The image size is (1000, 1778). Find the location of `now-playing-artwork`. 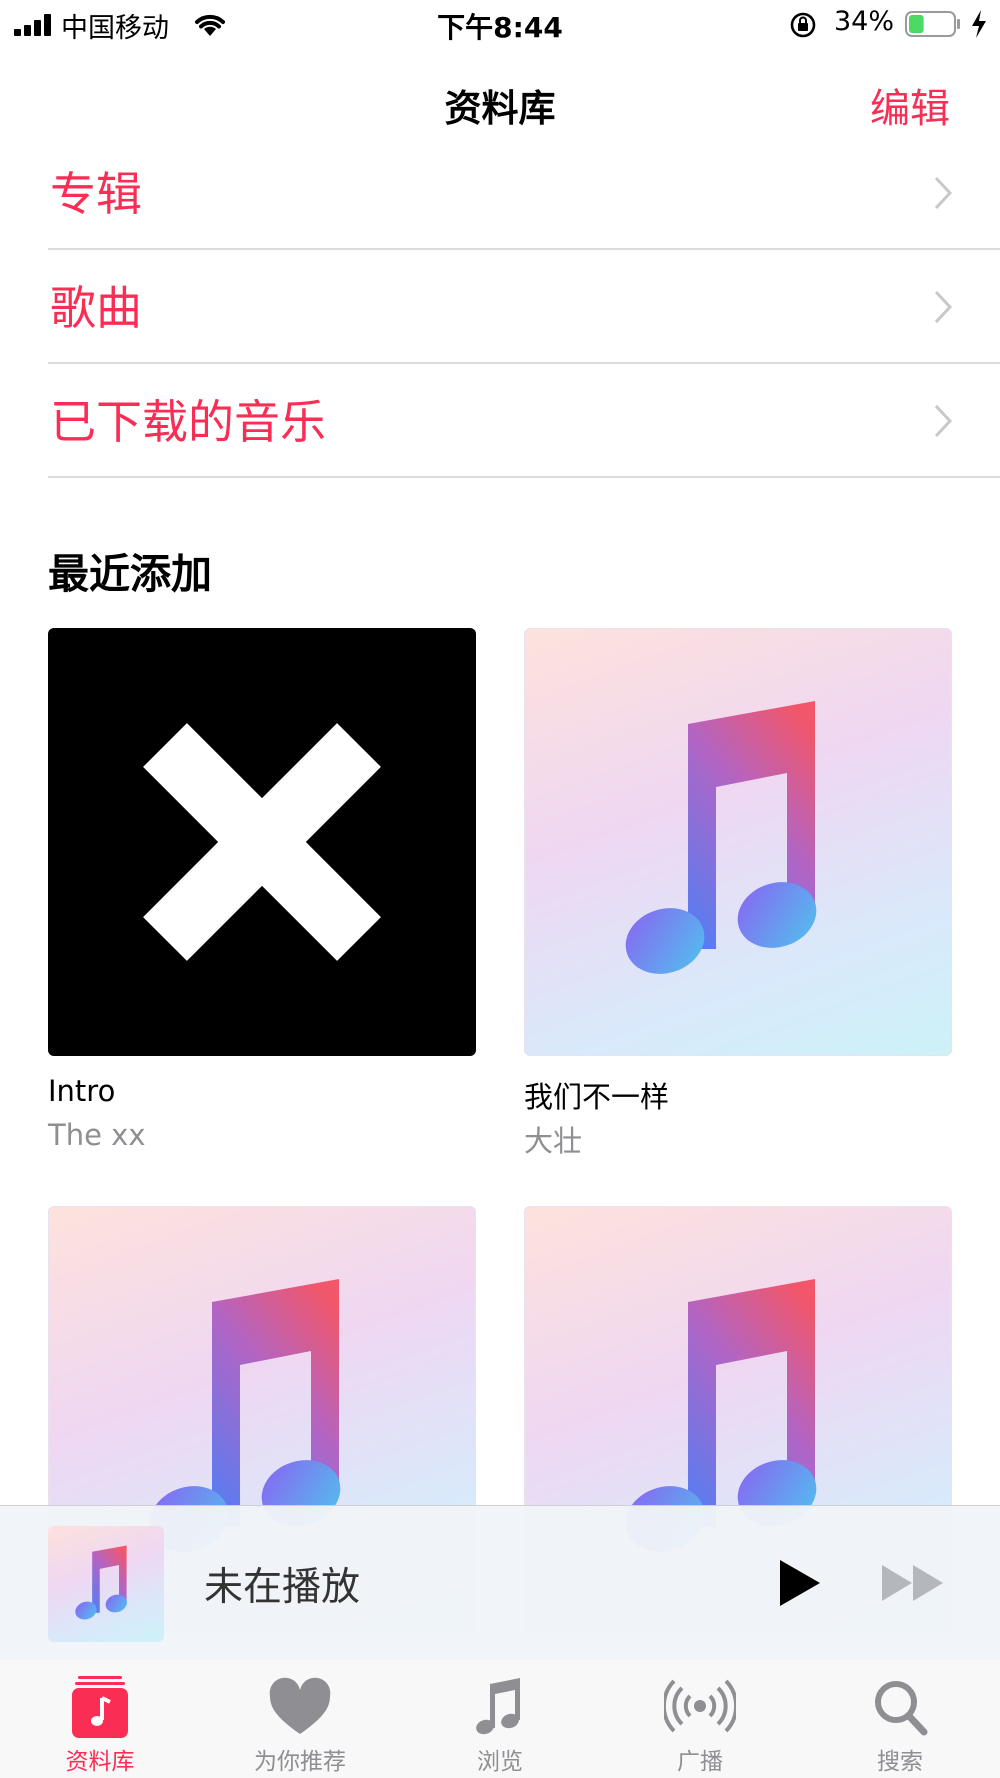

now-playing-artwork is located at coordinates (106, 1584).